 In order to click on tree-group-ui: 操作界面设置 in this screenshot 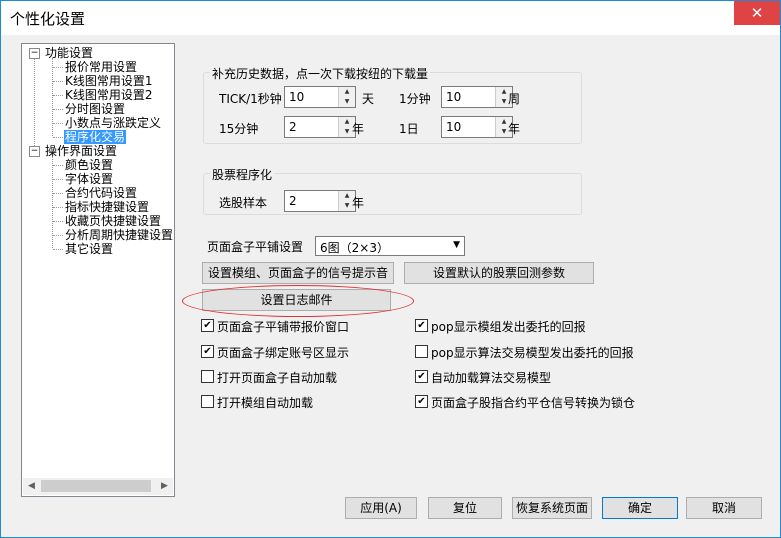, I will do `click(81, 151)`.